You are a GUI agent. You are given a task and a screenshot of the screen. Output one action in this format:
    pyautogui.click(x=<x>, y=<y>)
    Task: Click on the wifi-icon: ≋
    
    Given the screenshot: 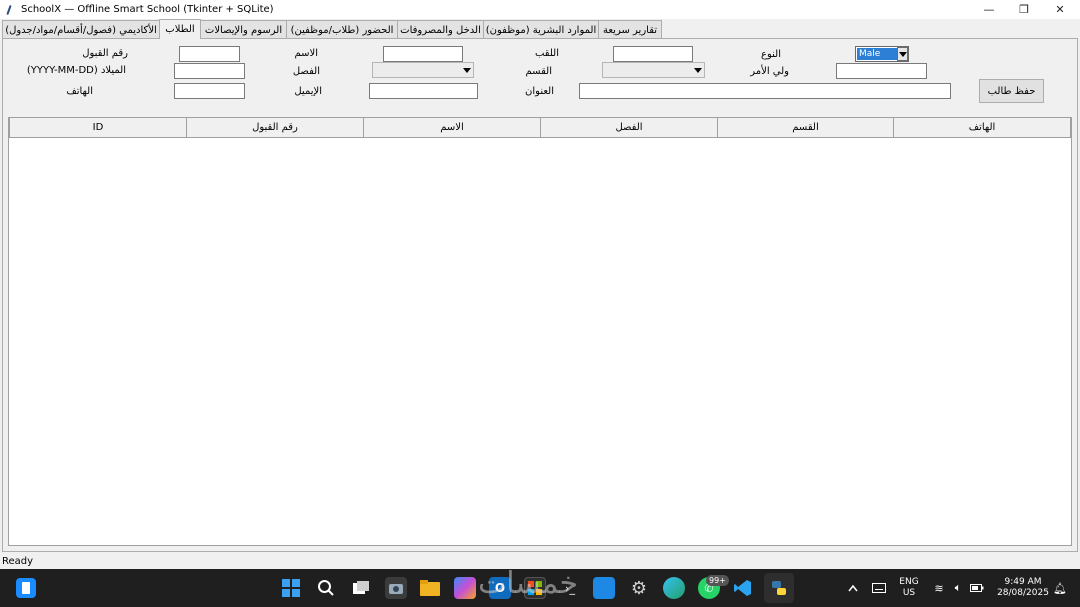 What is the action you would take?
    pyautogui.click(x=939, y=588)
    